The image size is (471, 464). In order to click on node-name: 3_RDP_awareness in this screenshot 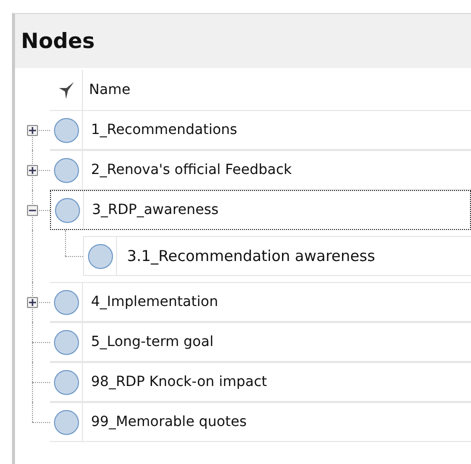, I will do `click(155, 210)`.